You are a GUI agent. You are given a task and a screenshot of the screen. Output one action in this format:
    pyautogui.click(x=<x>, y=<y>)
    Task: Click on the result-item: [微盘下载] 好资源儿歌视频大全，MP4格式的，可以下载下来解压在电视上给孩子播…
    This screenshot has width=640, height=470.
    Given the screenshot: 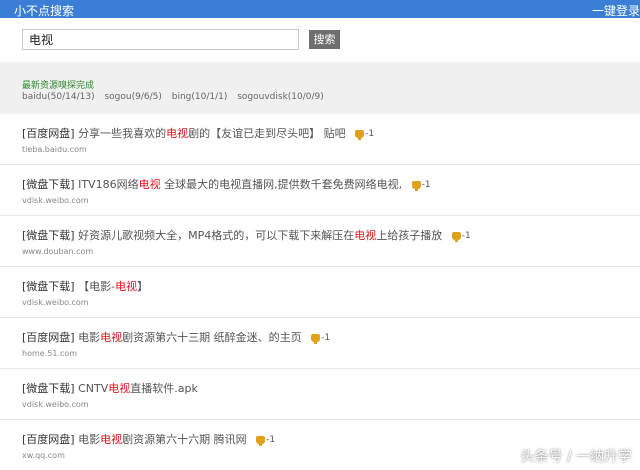 What is the action you would take?
    pyautogui.click(x=320, y=241)
    